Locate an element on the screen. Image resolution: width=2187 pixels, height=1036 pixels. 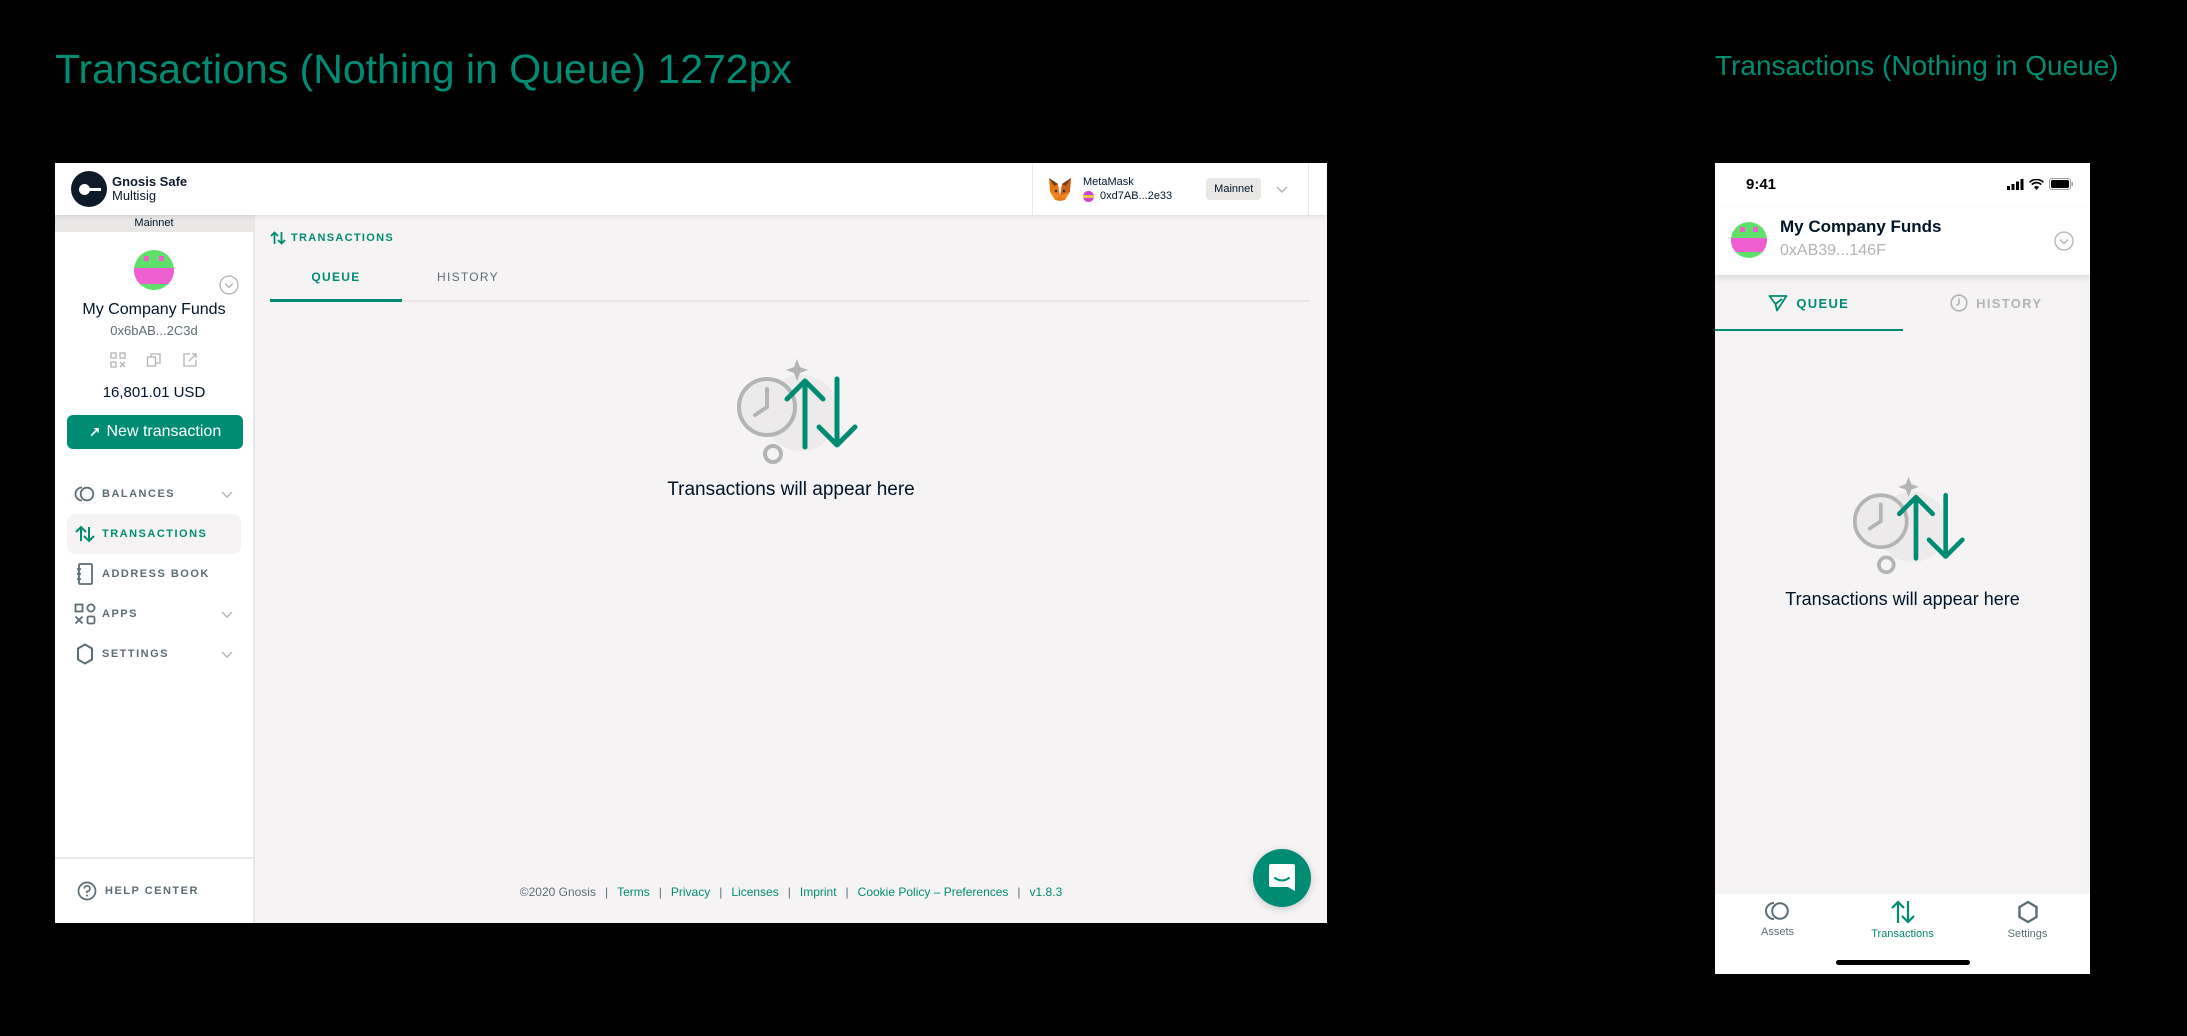
footer-link-cookie-policy: Cookie Policy is located at coordinates (894, 892).